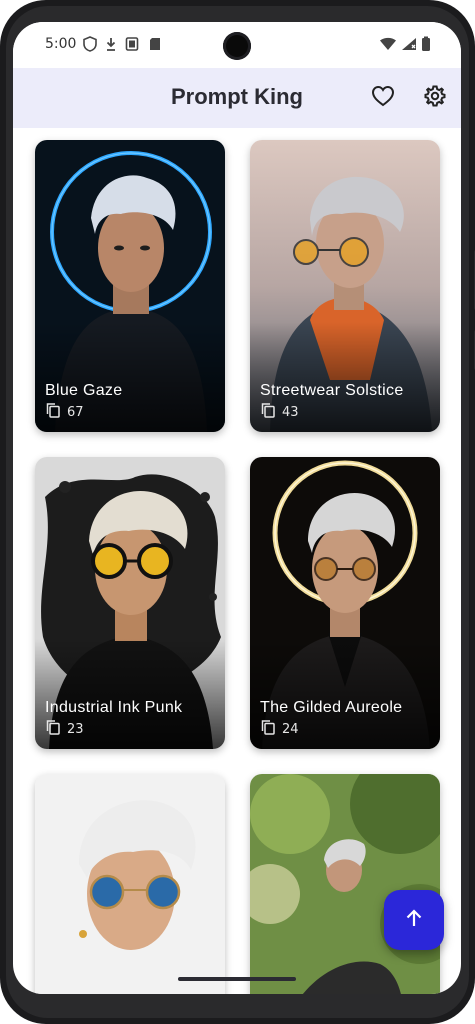 The image size is (475, 1024). What do you see at coordinates (237, 98) in the screenshot?
I see `app-bar: Prompt King` at bounding box center [237, 98].